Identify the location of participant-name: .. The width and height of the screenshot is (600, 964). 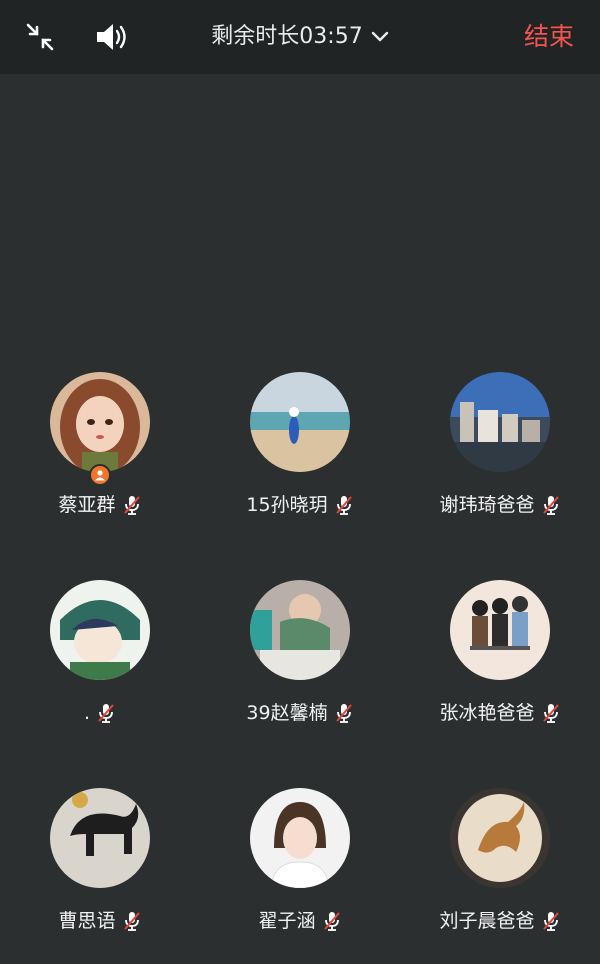
(87, 713).